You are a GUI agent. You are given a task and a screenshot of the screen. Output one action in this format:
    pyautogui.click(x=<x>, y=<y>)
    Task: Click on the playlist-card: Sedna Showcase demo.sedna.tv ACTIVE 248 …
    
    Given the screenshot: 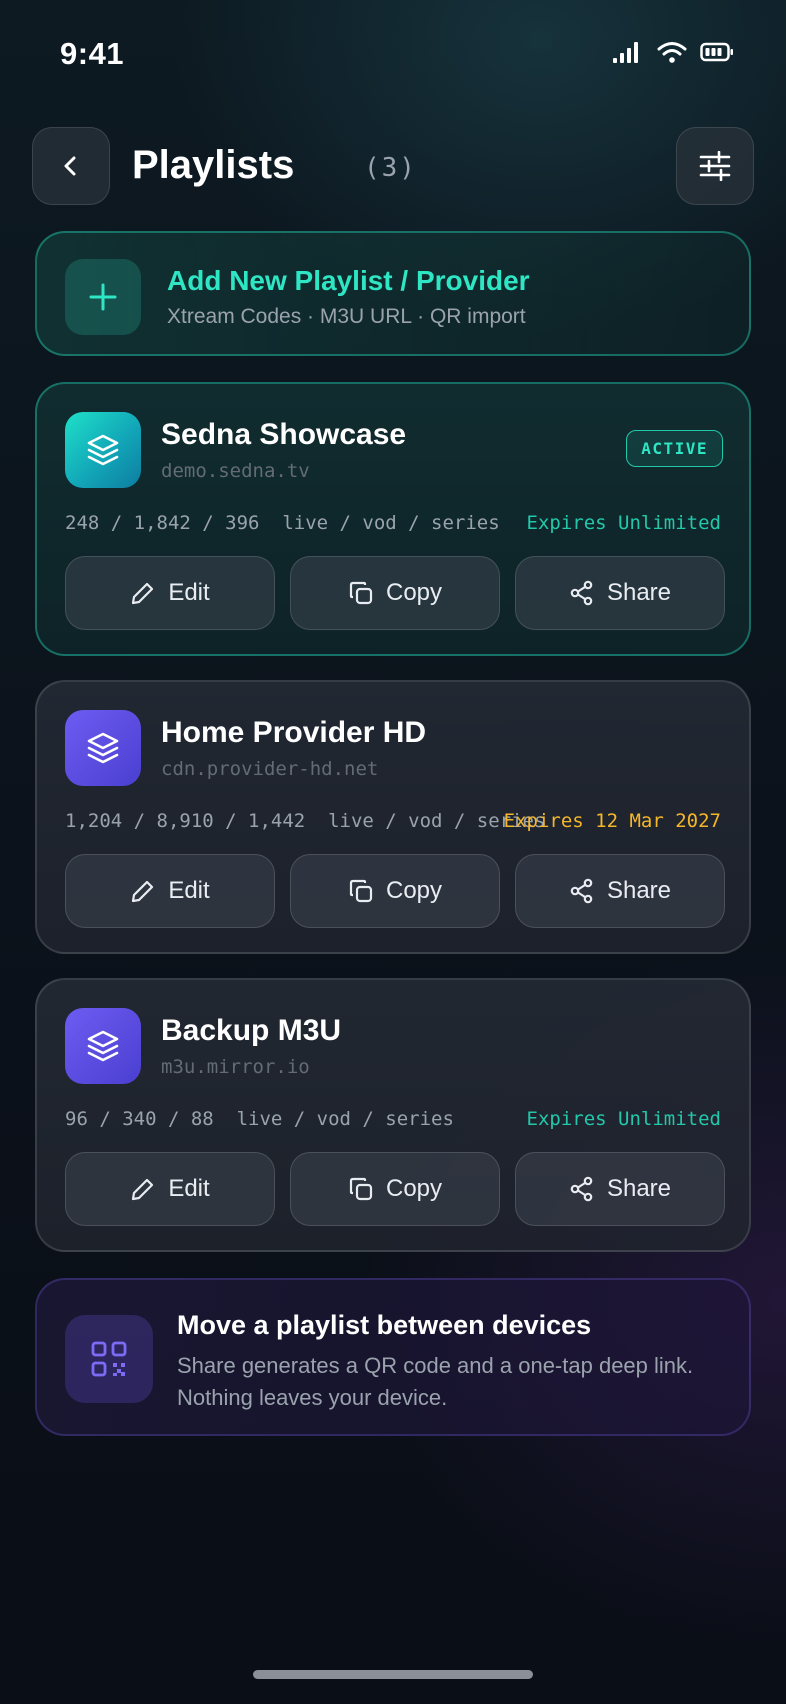 What is the action you would take?
    pyautogui.click(x=393, y=519)
    